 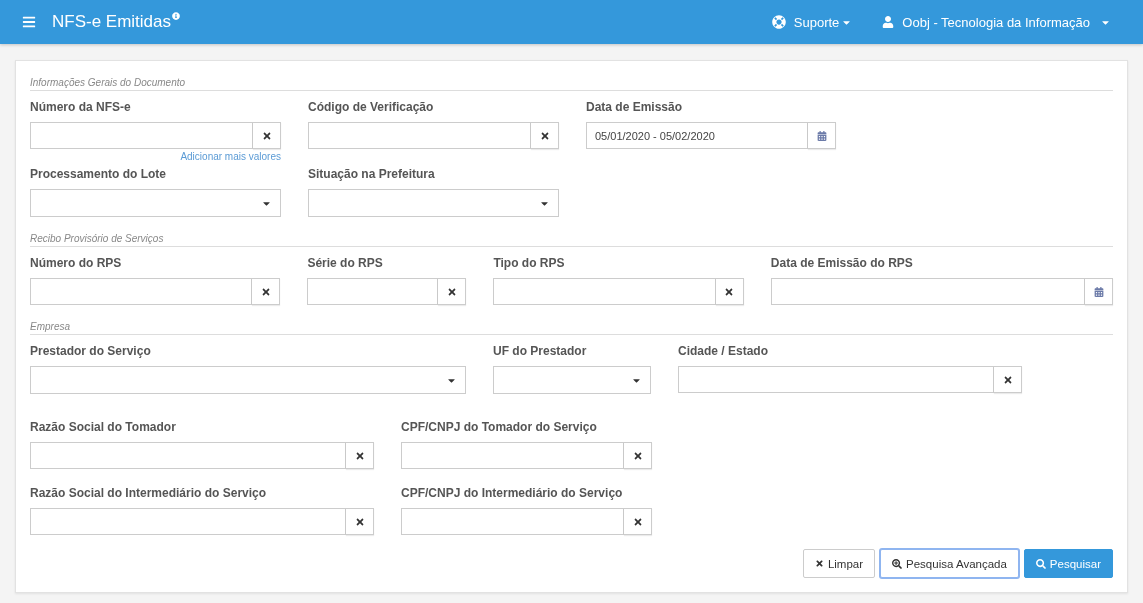 I want to click on field-label: Prestador do Serviço, so click(x=91, y=351).